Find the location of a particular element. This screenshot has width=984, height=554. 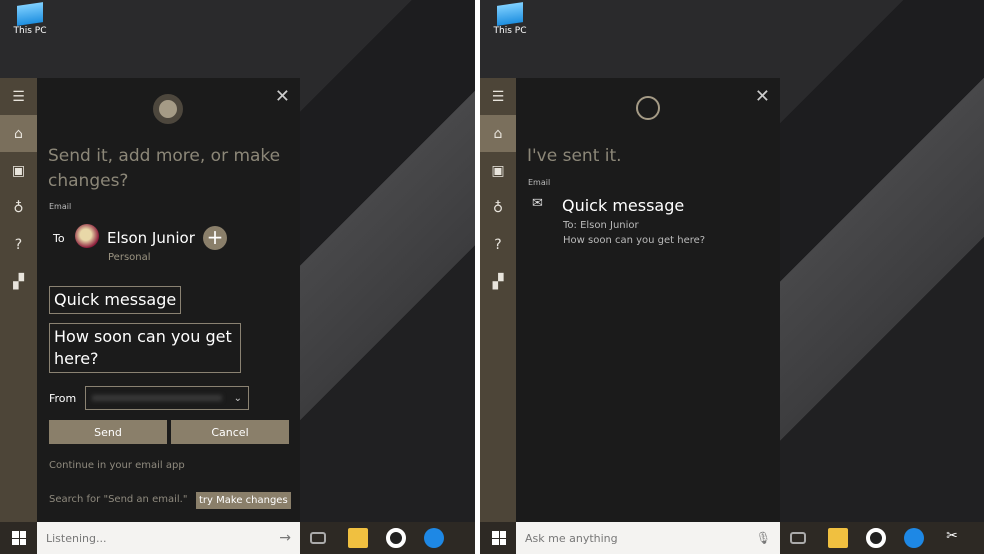

snipping-tool-icon: ✂ is located at coordinates (952, 538).